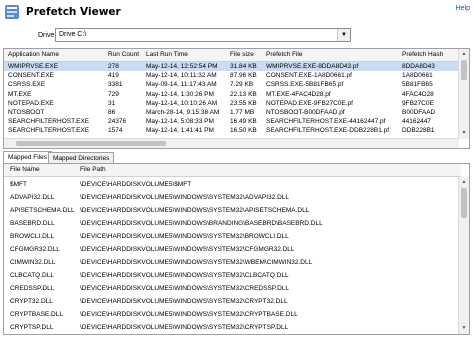  Describe the element at coordinates (203, 35) in the screenshot. I see `drive-select: Drive C:\ ▼` at that location.